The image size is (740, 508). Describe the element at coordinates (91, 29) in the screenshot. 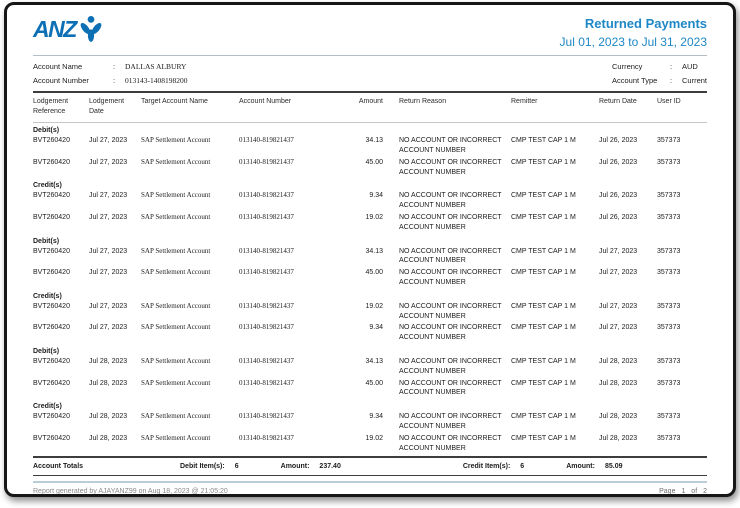

I see `anz-lotus-icon` at that location.